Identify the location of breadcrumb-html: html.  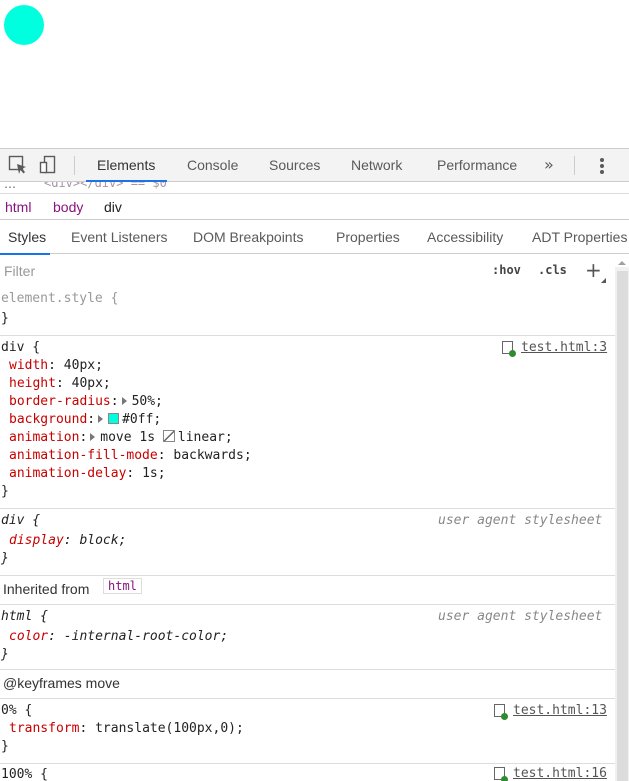
(18, 207).